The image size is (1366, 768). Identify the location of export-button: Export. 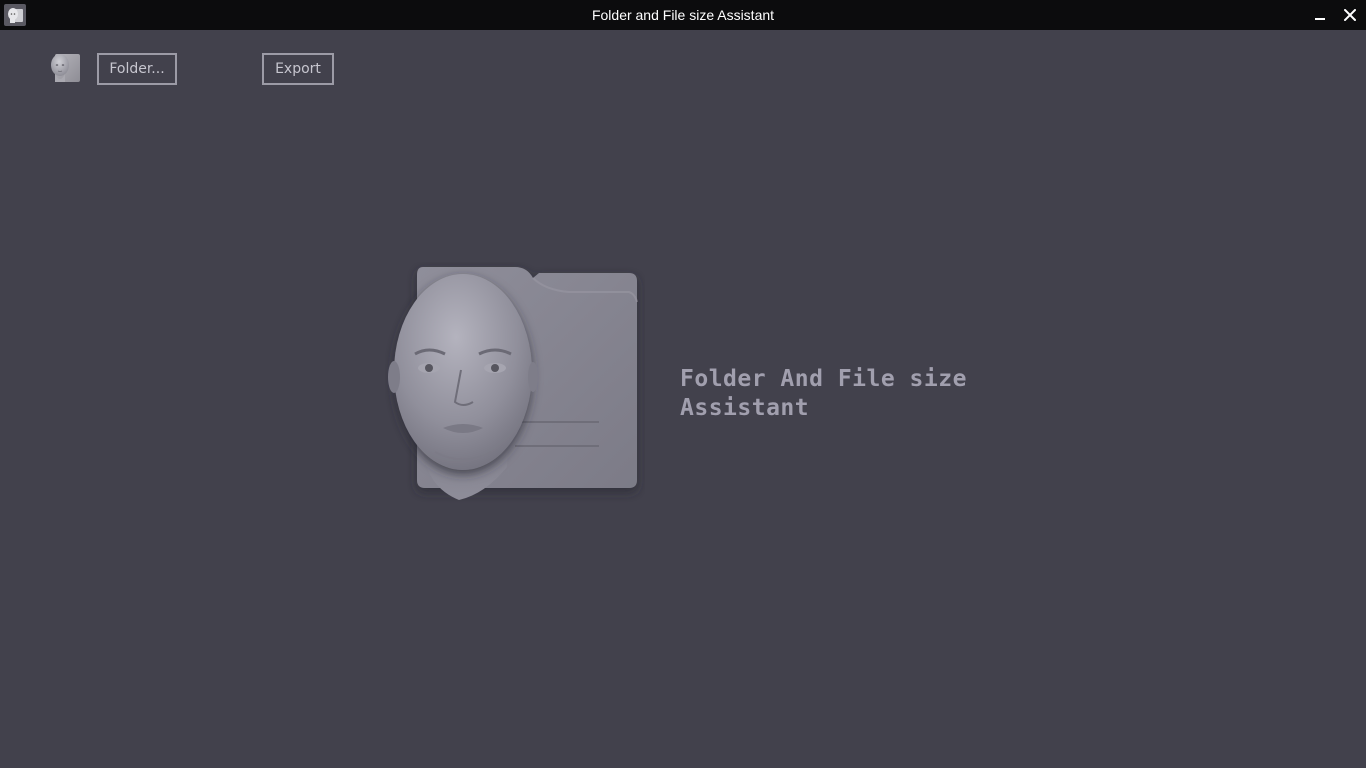
(298, 69).